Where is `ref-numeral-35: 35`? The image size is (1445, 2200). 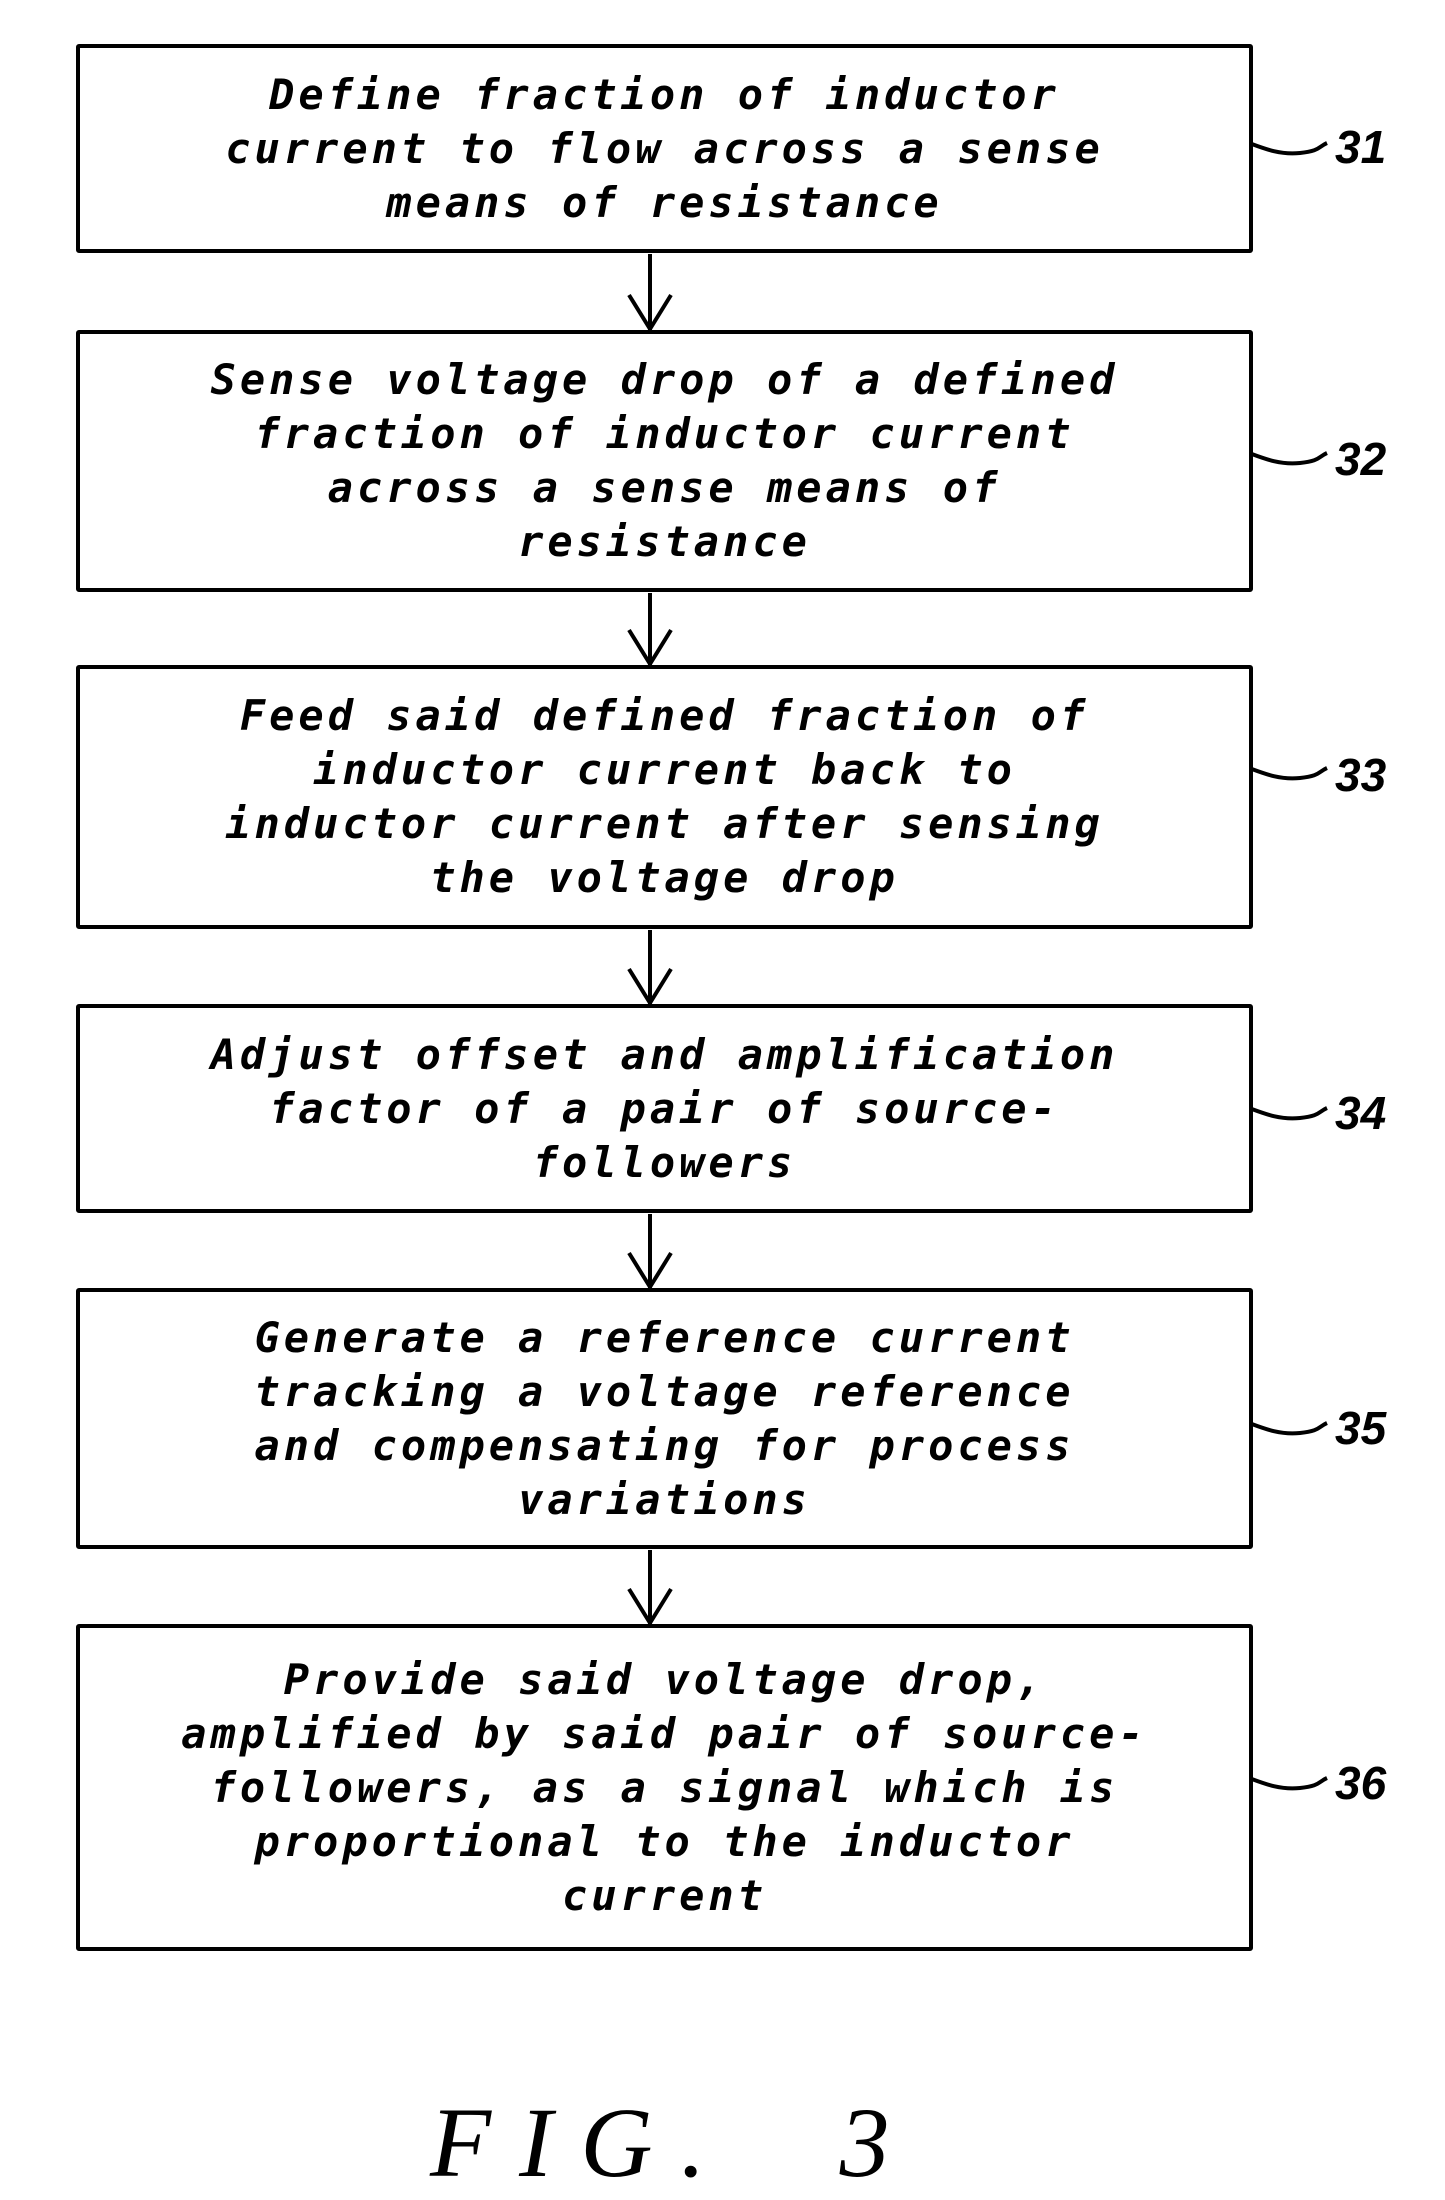 ref-numeral-35: 35 is located at coordinates (1361, 1428).